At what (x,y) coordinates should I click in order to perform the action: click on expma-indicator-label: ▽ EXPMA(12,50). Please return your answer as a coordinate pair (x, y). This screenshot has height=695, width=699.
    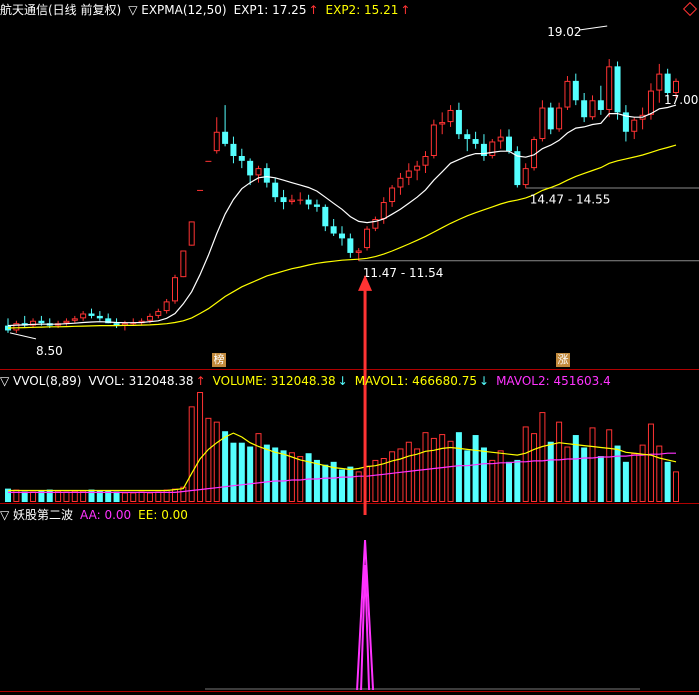
    Looking at the image, I should click on (177, 10).